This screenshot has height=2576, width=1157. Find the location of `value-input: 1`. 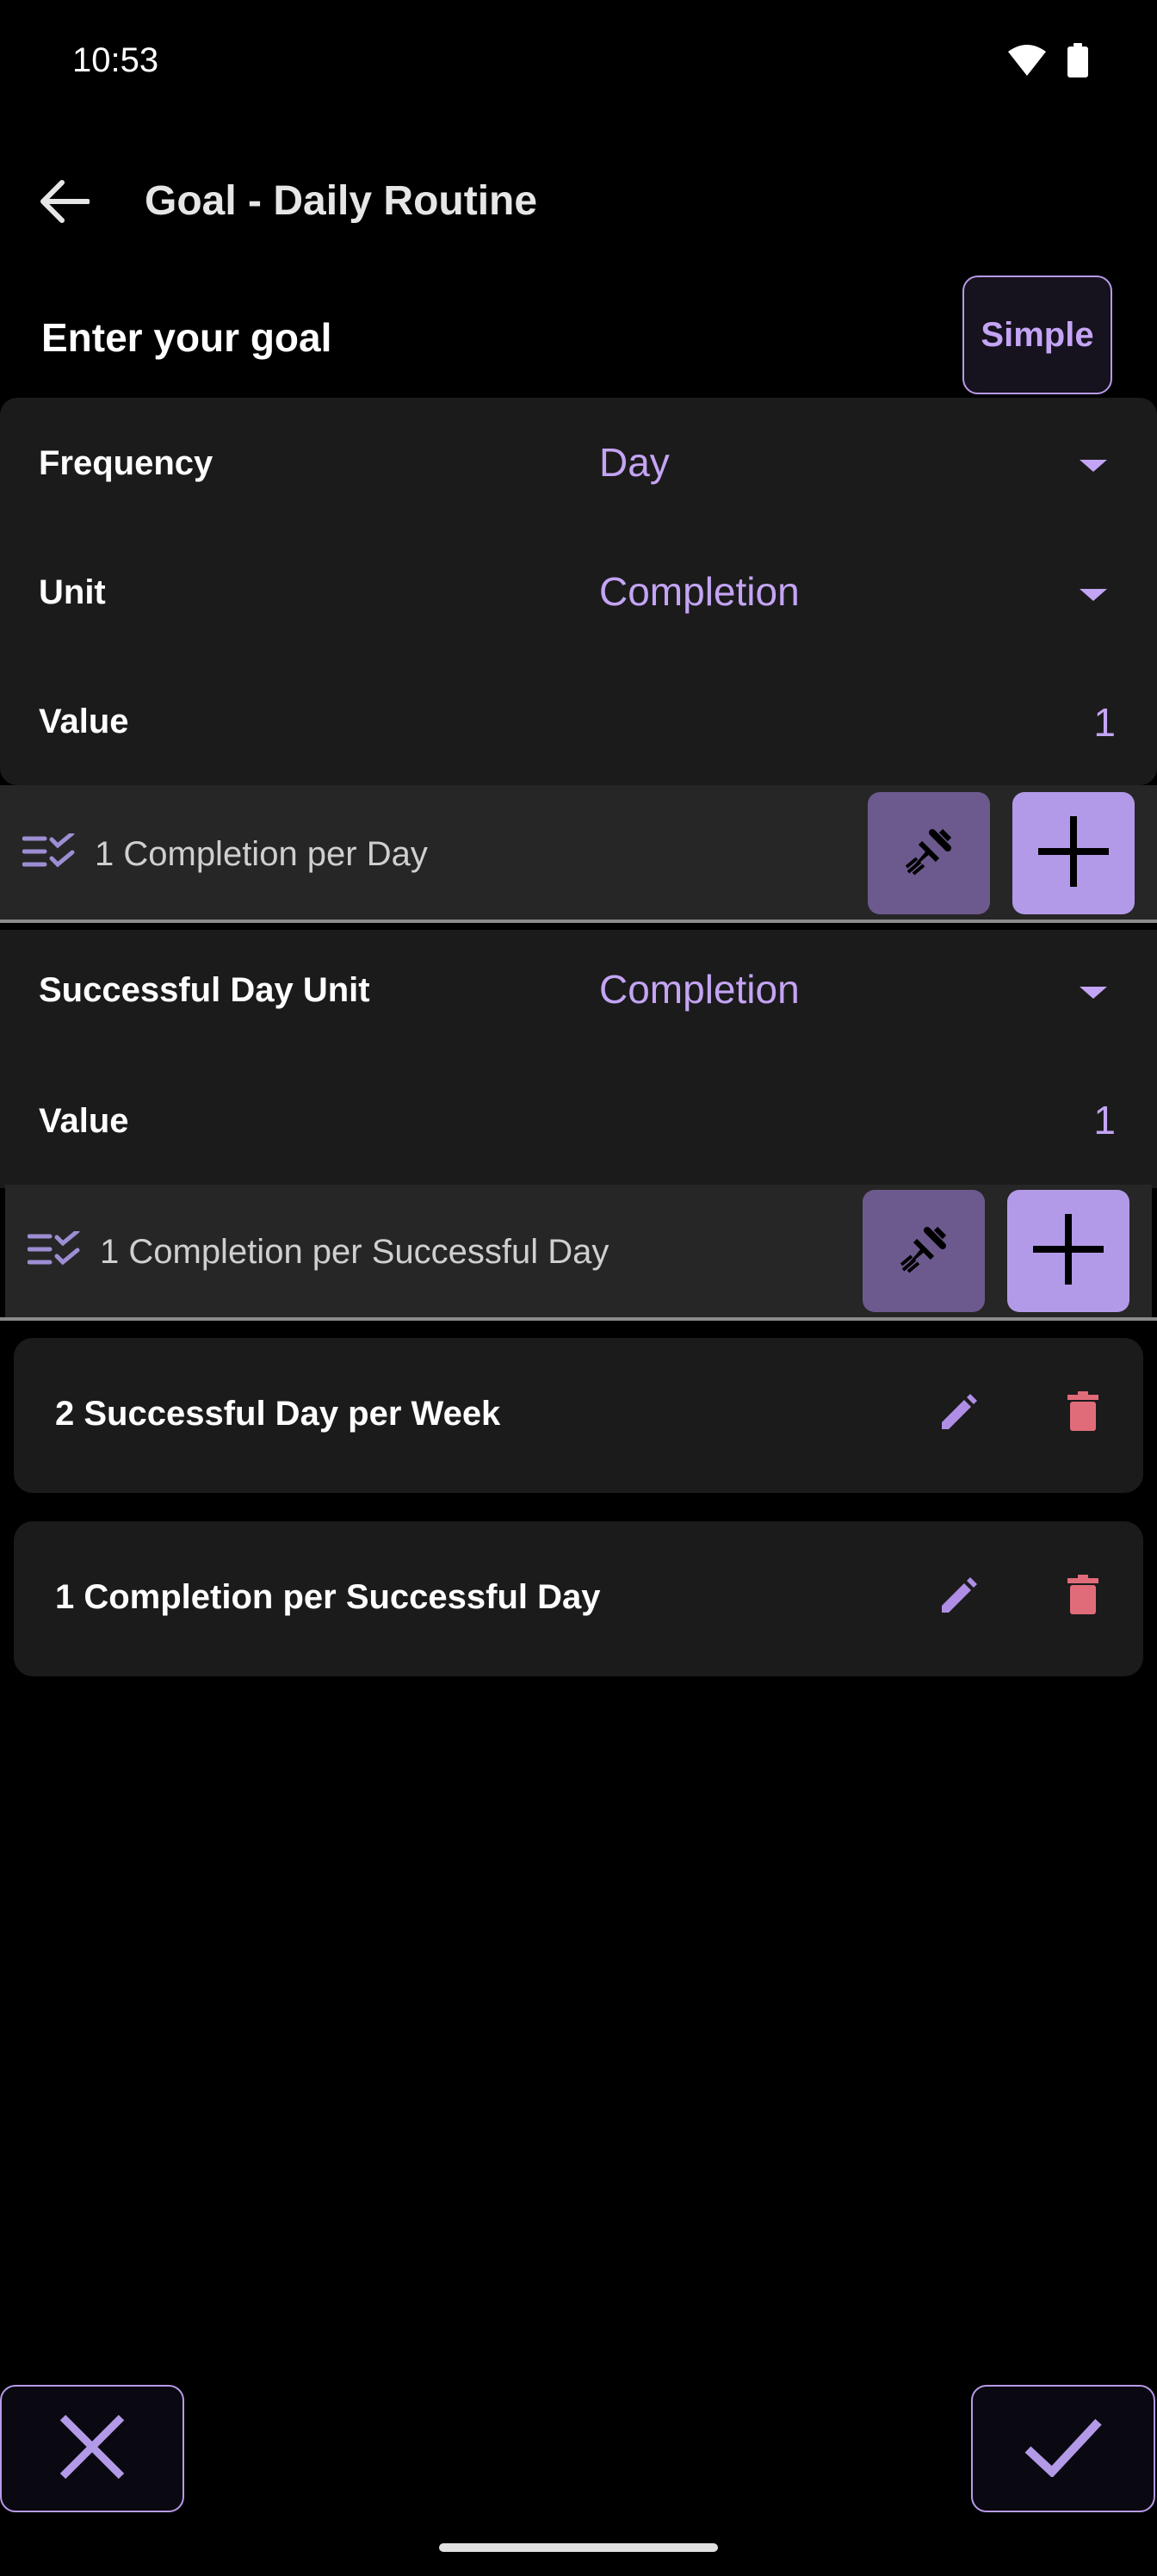

value-input: 1 is located at coordinates (1104, 723).